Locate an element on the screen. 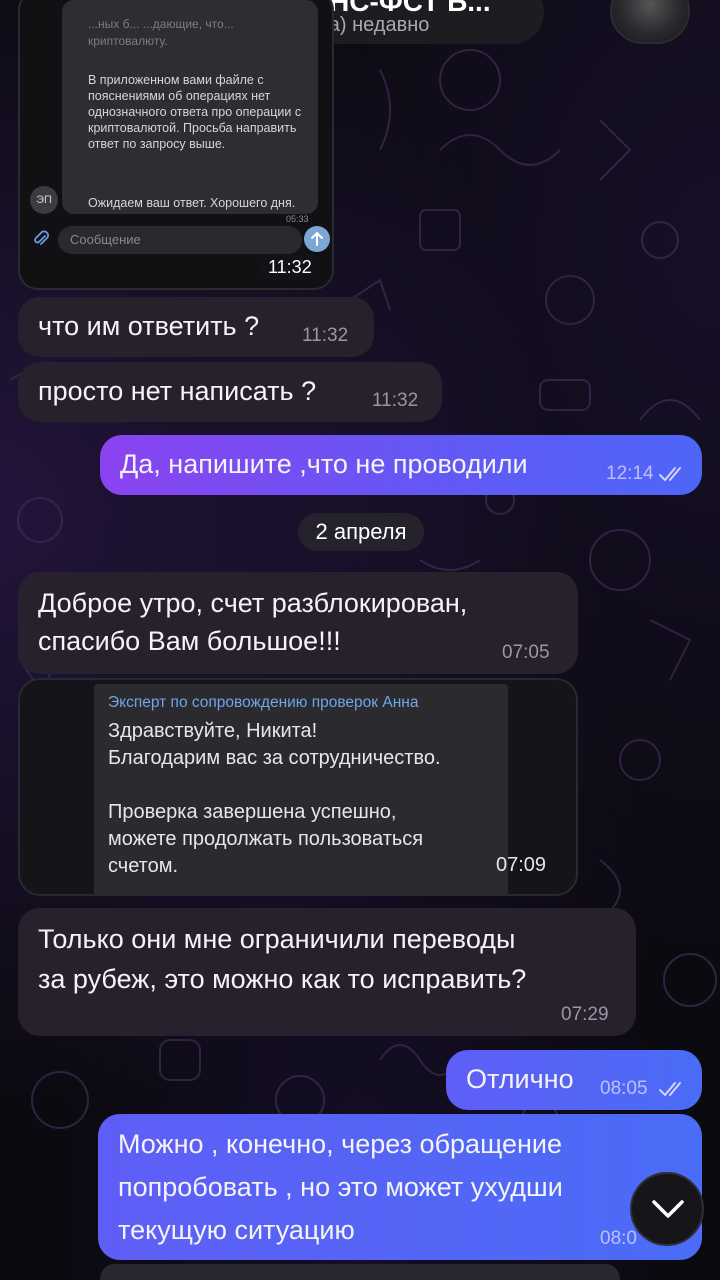 The image size is (720, 1280). sender-initials-avatar: ЭП is located at coordinates (44, 200).